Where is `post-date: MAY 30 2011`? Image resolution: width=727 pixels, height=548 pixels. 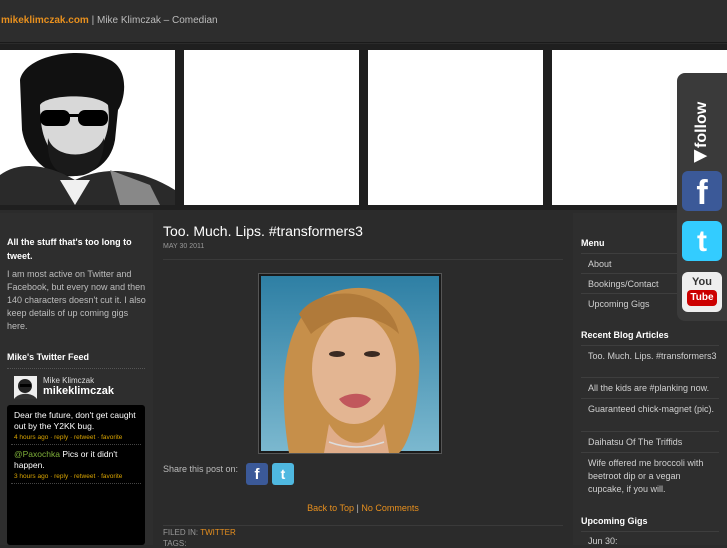 post-date: MAY 30 2011 is located at coordinates (184, 246).